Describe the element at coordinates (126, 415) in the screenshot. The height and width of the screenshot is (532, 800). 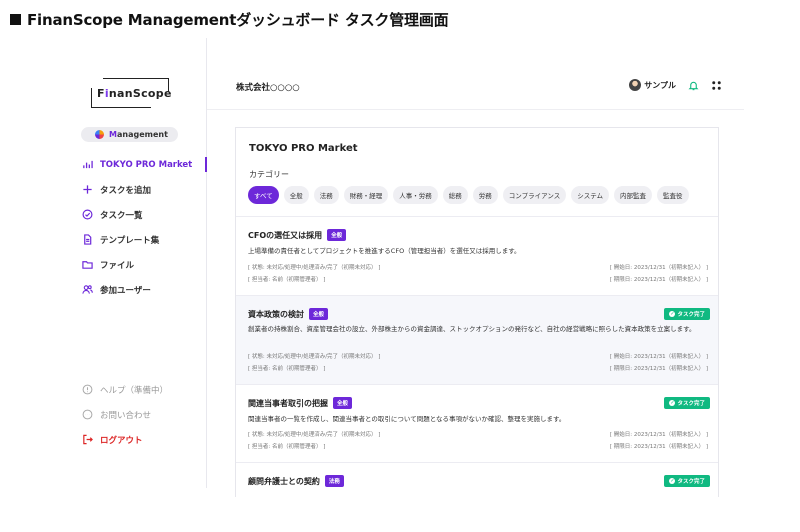
I see `sidebar-item-label: お問い合わせ` at that location.